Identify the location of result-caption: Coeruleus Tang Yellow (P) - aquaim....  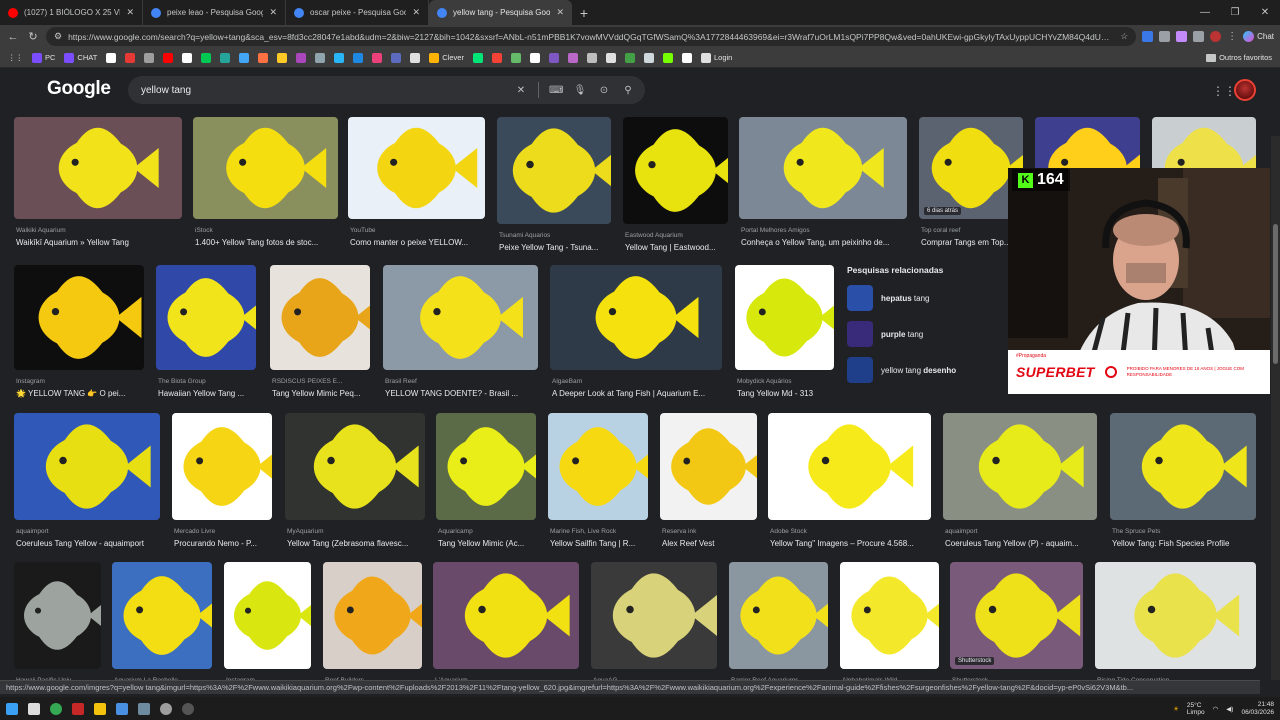
(1022, 543).